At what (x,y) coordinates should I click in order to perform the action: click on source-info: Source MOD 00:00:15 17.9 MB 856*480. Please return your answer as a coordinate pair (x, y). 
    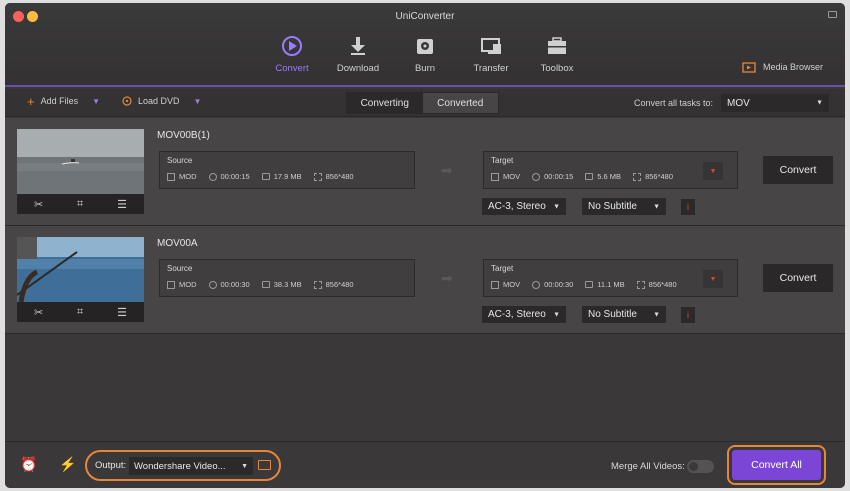
    Looking at the image, I should click on (287, 170).